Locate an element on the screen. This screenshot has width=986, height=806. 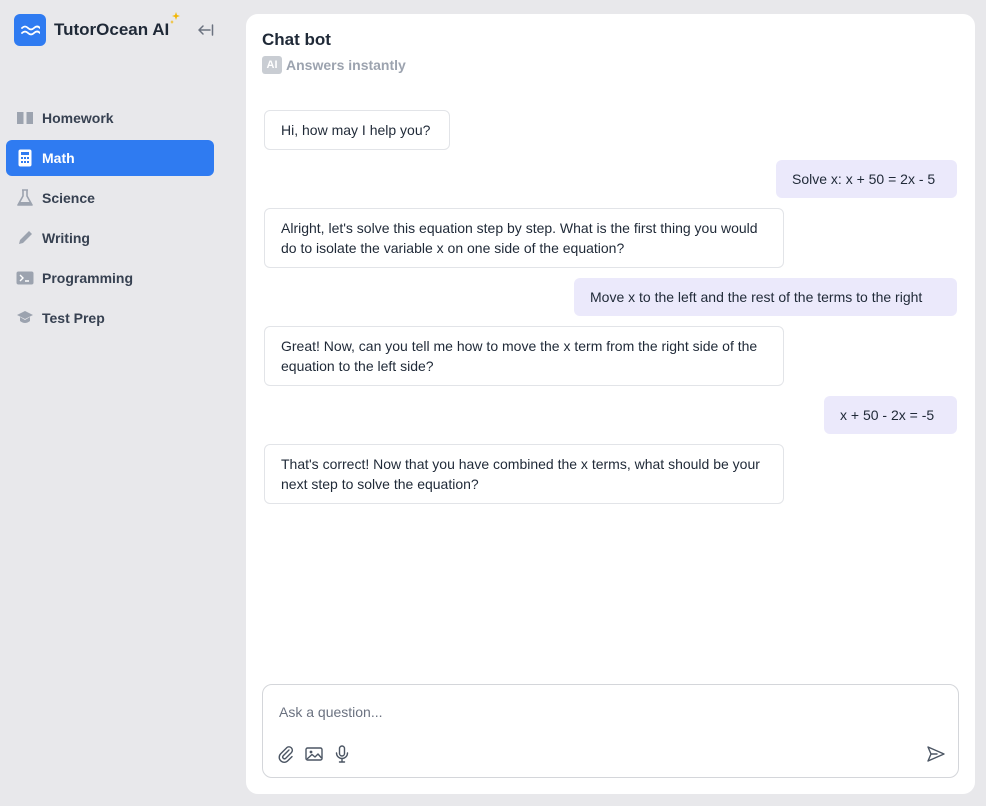
flask-icon is located at coordinates (25, 198).